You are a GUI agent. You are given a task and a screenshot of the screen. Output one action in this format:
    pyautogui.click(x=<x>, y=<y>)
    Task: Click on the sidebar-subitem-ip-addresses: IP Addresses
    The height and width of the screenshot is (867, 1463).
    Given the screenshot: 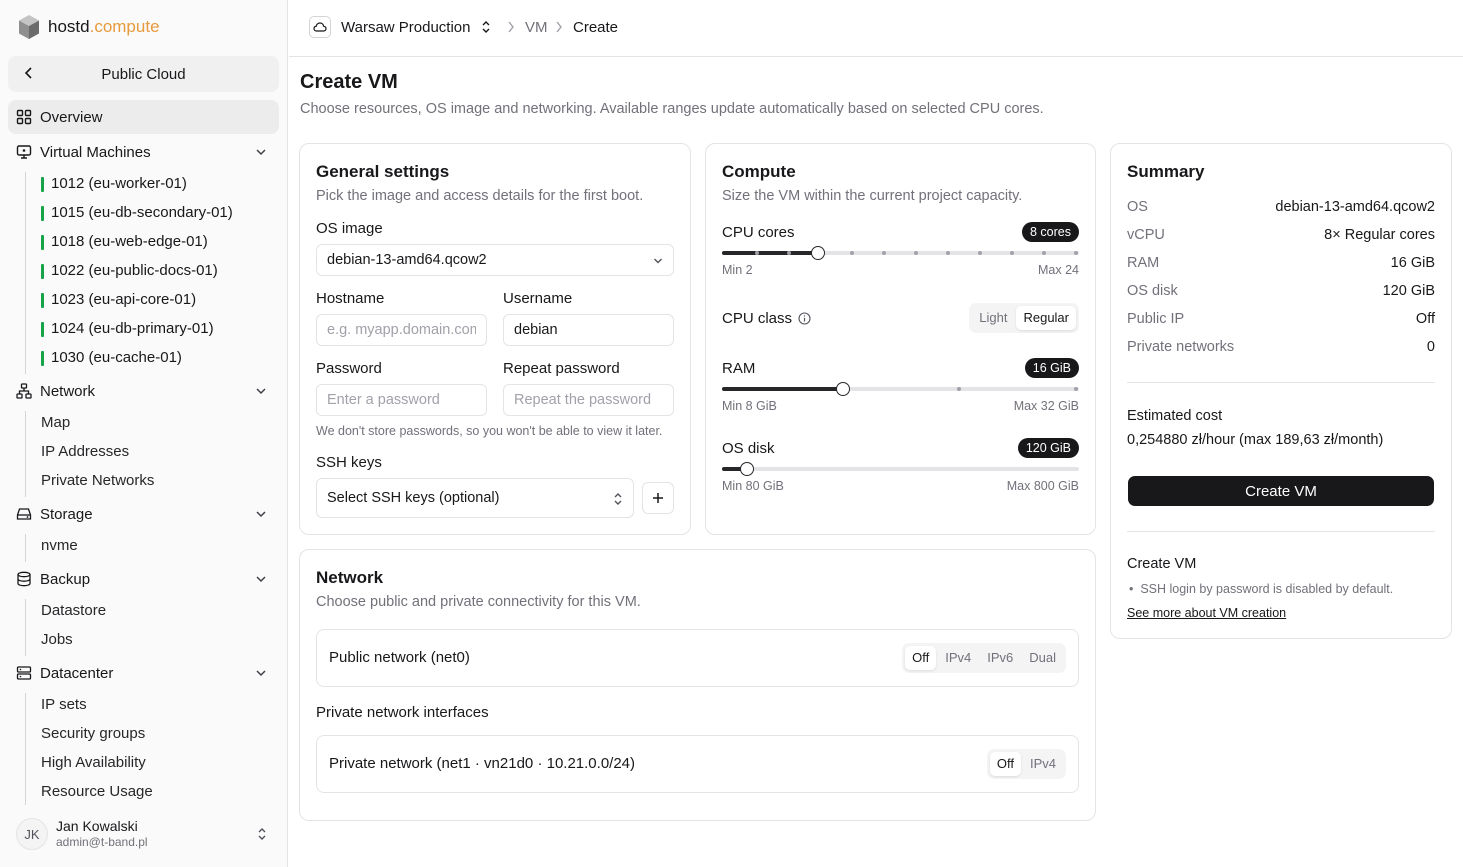 What is the action you would take?
    pyautogui.click(x=85, y=452)
    